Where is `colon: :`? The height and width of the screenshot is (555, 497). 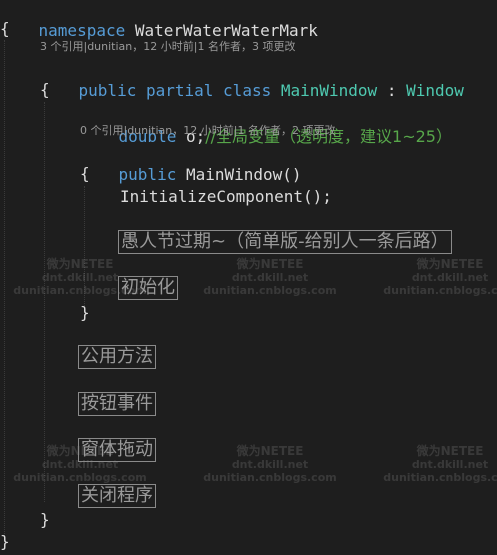 colon: : is located at coordinates (391, 90).